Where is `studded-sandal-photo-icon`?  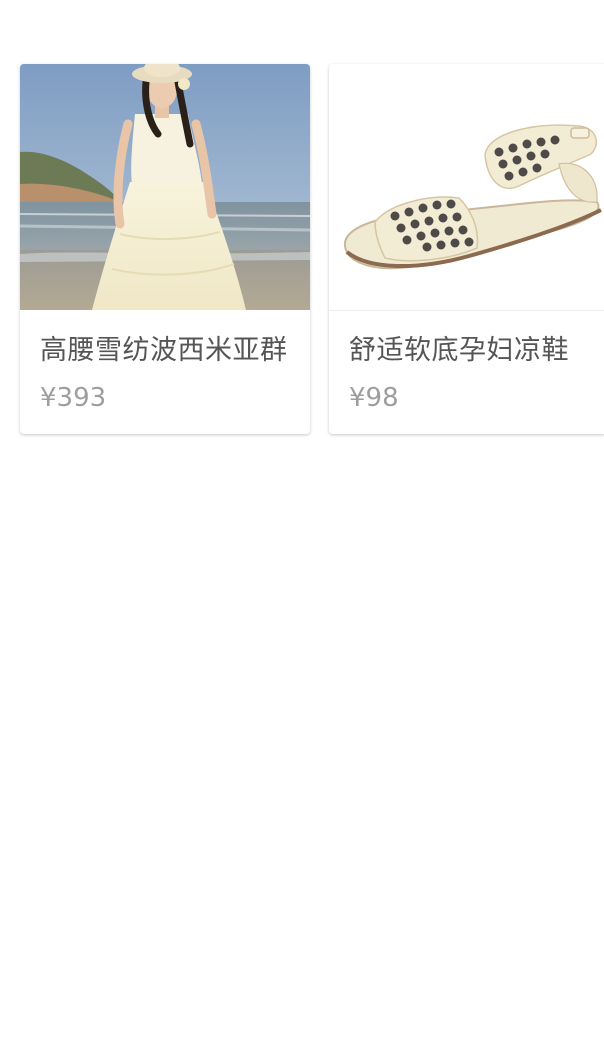 studded-sandal-photo-icon is located at coordinates (466, 187).